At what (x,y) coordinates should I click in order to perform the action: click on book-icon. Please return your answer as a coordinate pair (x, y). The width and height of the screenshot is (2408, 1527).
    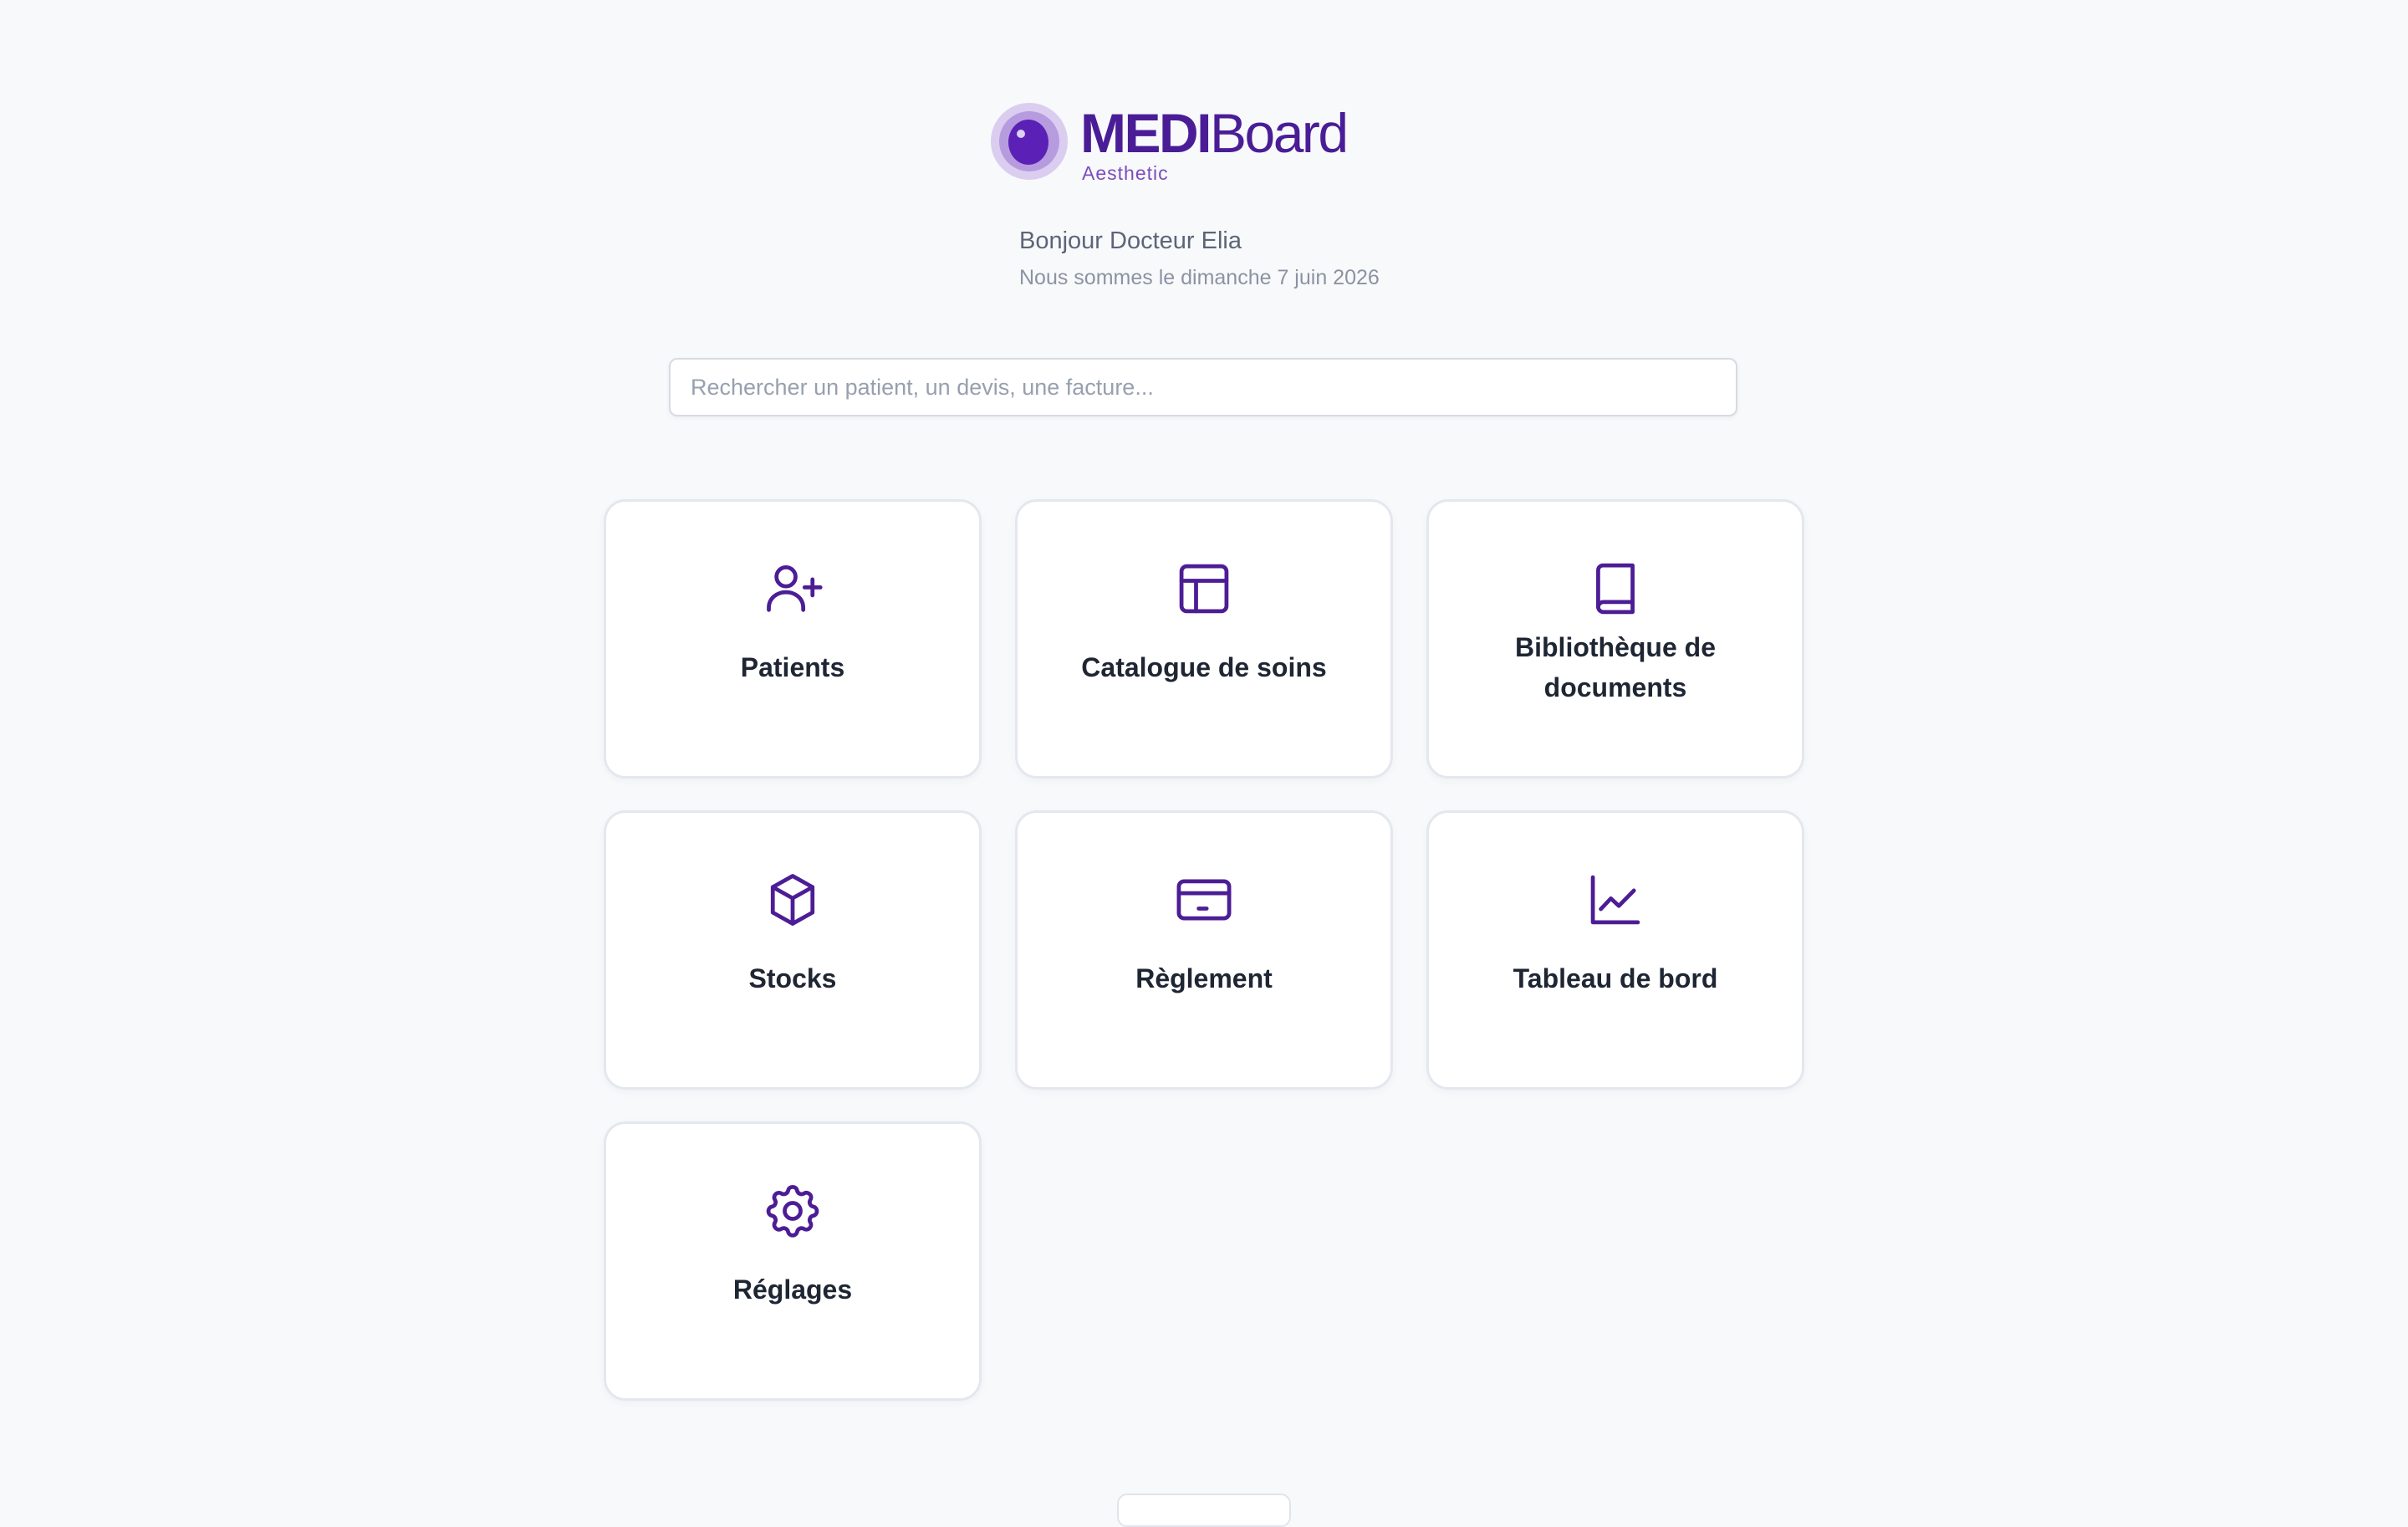
    Looking at the image, I should click on (1616, 589).